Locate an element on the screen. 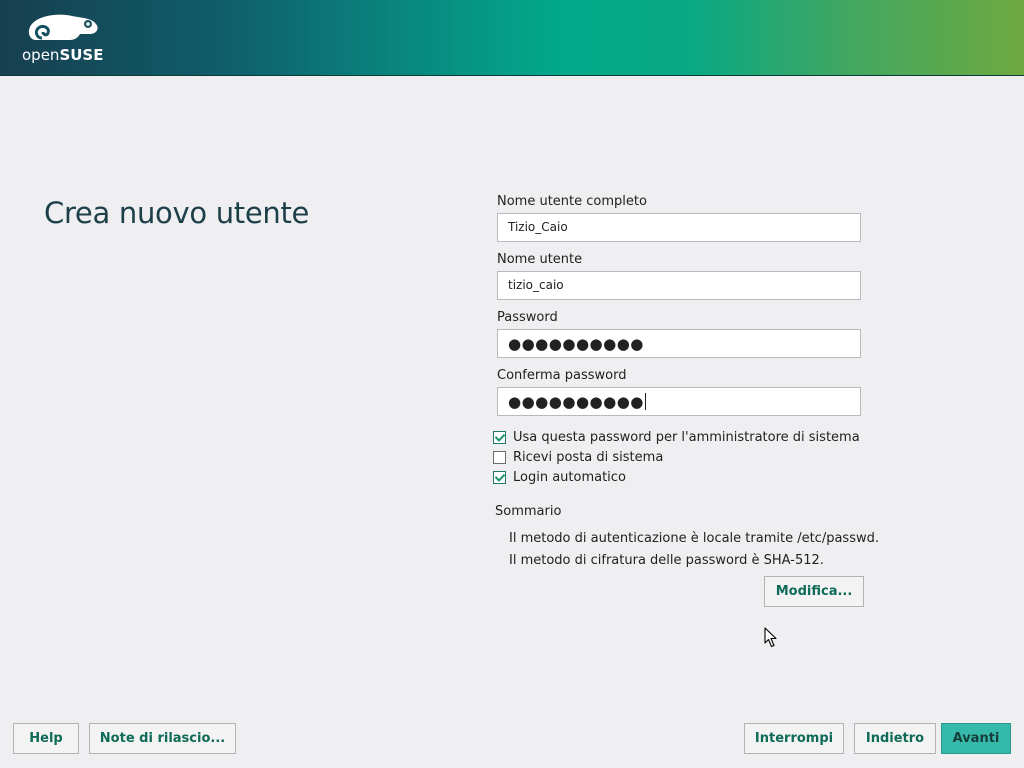  username-label: Nome utente is located at coordinates (540, 259).